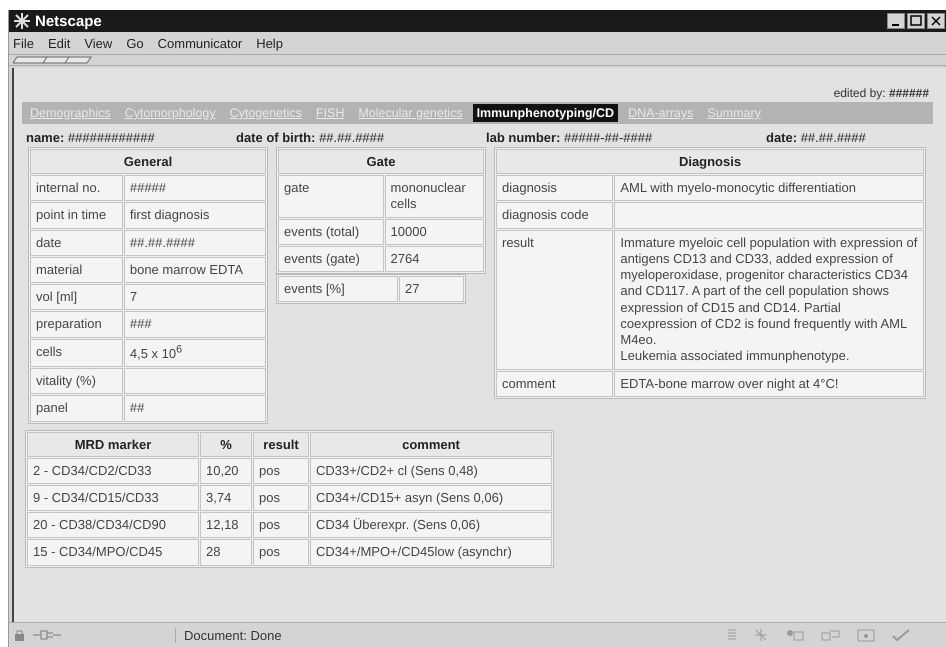  What do you see at coordinates (769, 383) in the screenshot?
I see `table-cell: EDTA-bone marrow over night at 4°C!` at bounding box center [769, 383].